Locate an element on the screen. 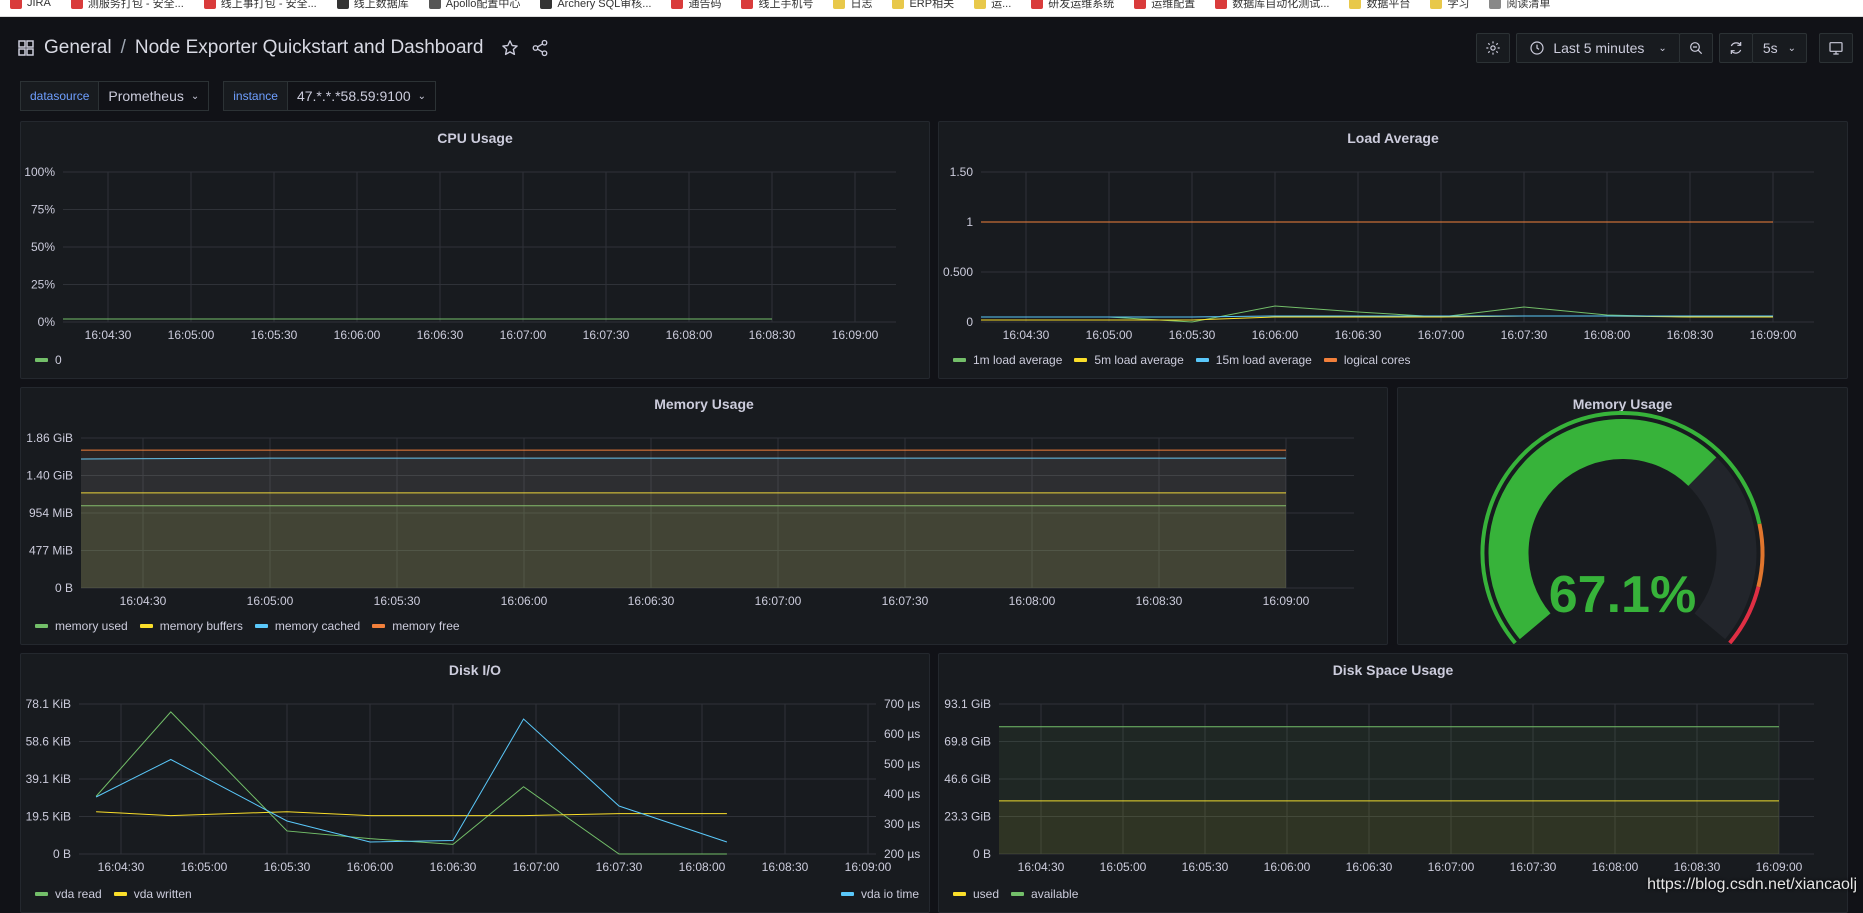  variable-select-datasource: Prometheus ⌄ is located at coordinates (154, 96).